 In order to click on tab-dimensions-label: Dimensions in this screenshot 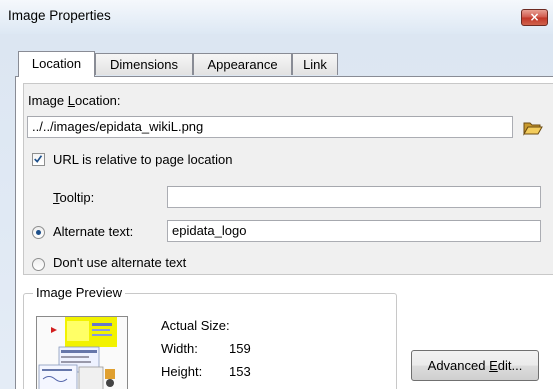, I will do `click(144, 64)`.